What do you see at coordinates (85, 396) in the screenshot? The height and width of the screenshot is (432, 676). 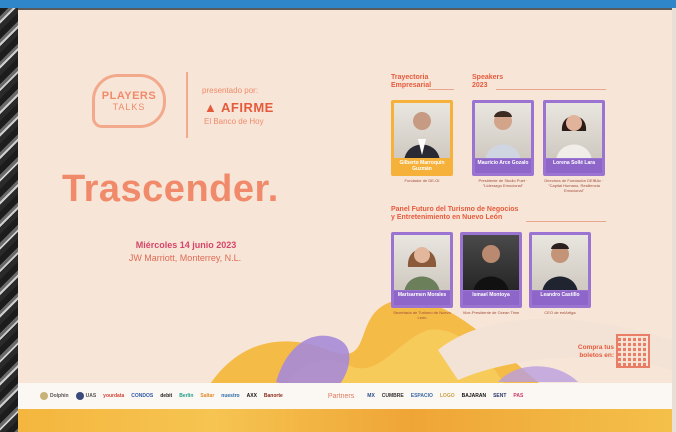 I see `sponsor-logo: UAS` at bounding box center [85, 396].